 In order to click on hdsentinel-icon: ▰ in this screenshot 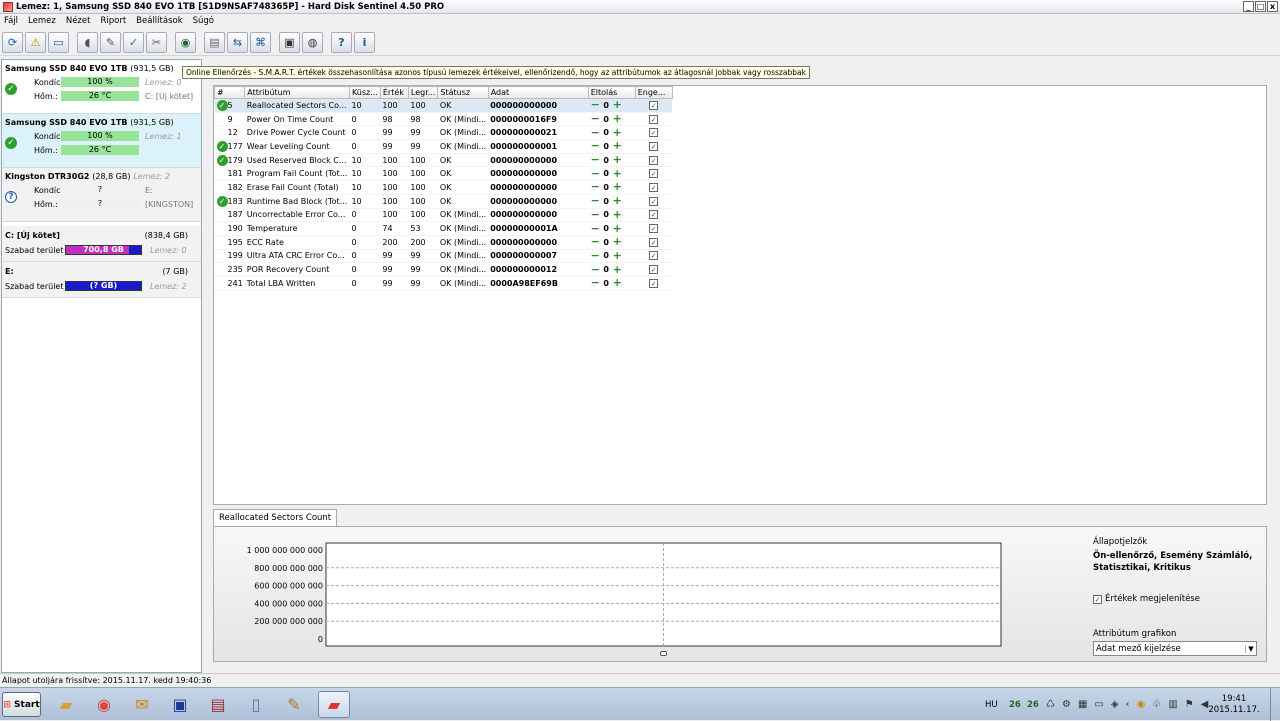, I will do `click(334, 704)`.